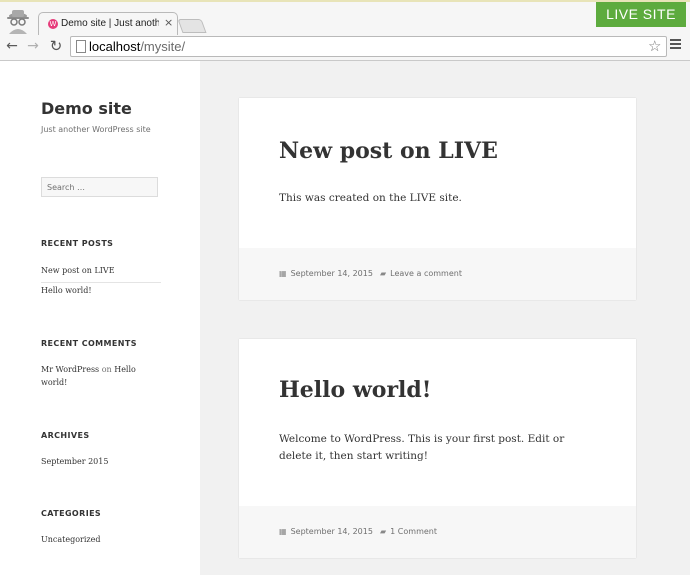 The image size is (690, 575). What do you see at coordinates (388, 151) in the screenshot?
I see `post-title: New post on LIVE` at bounding box center [388, 151].